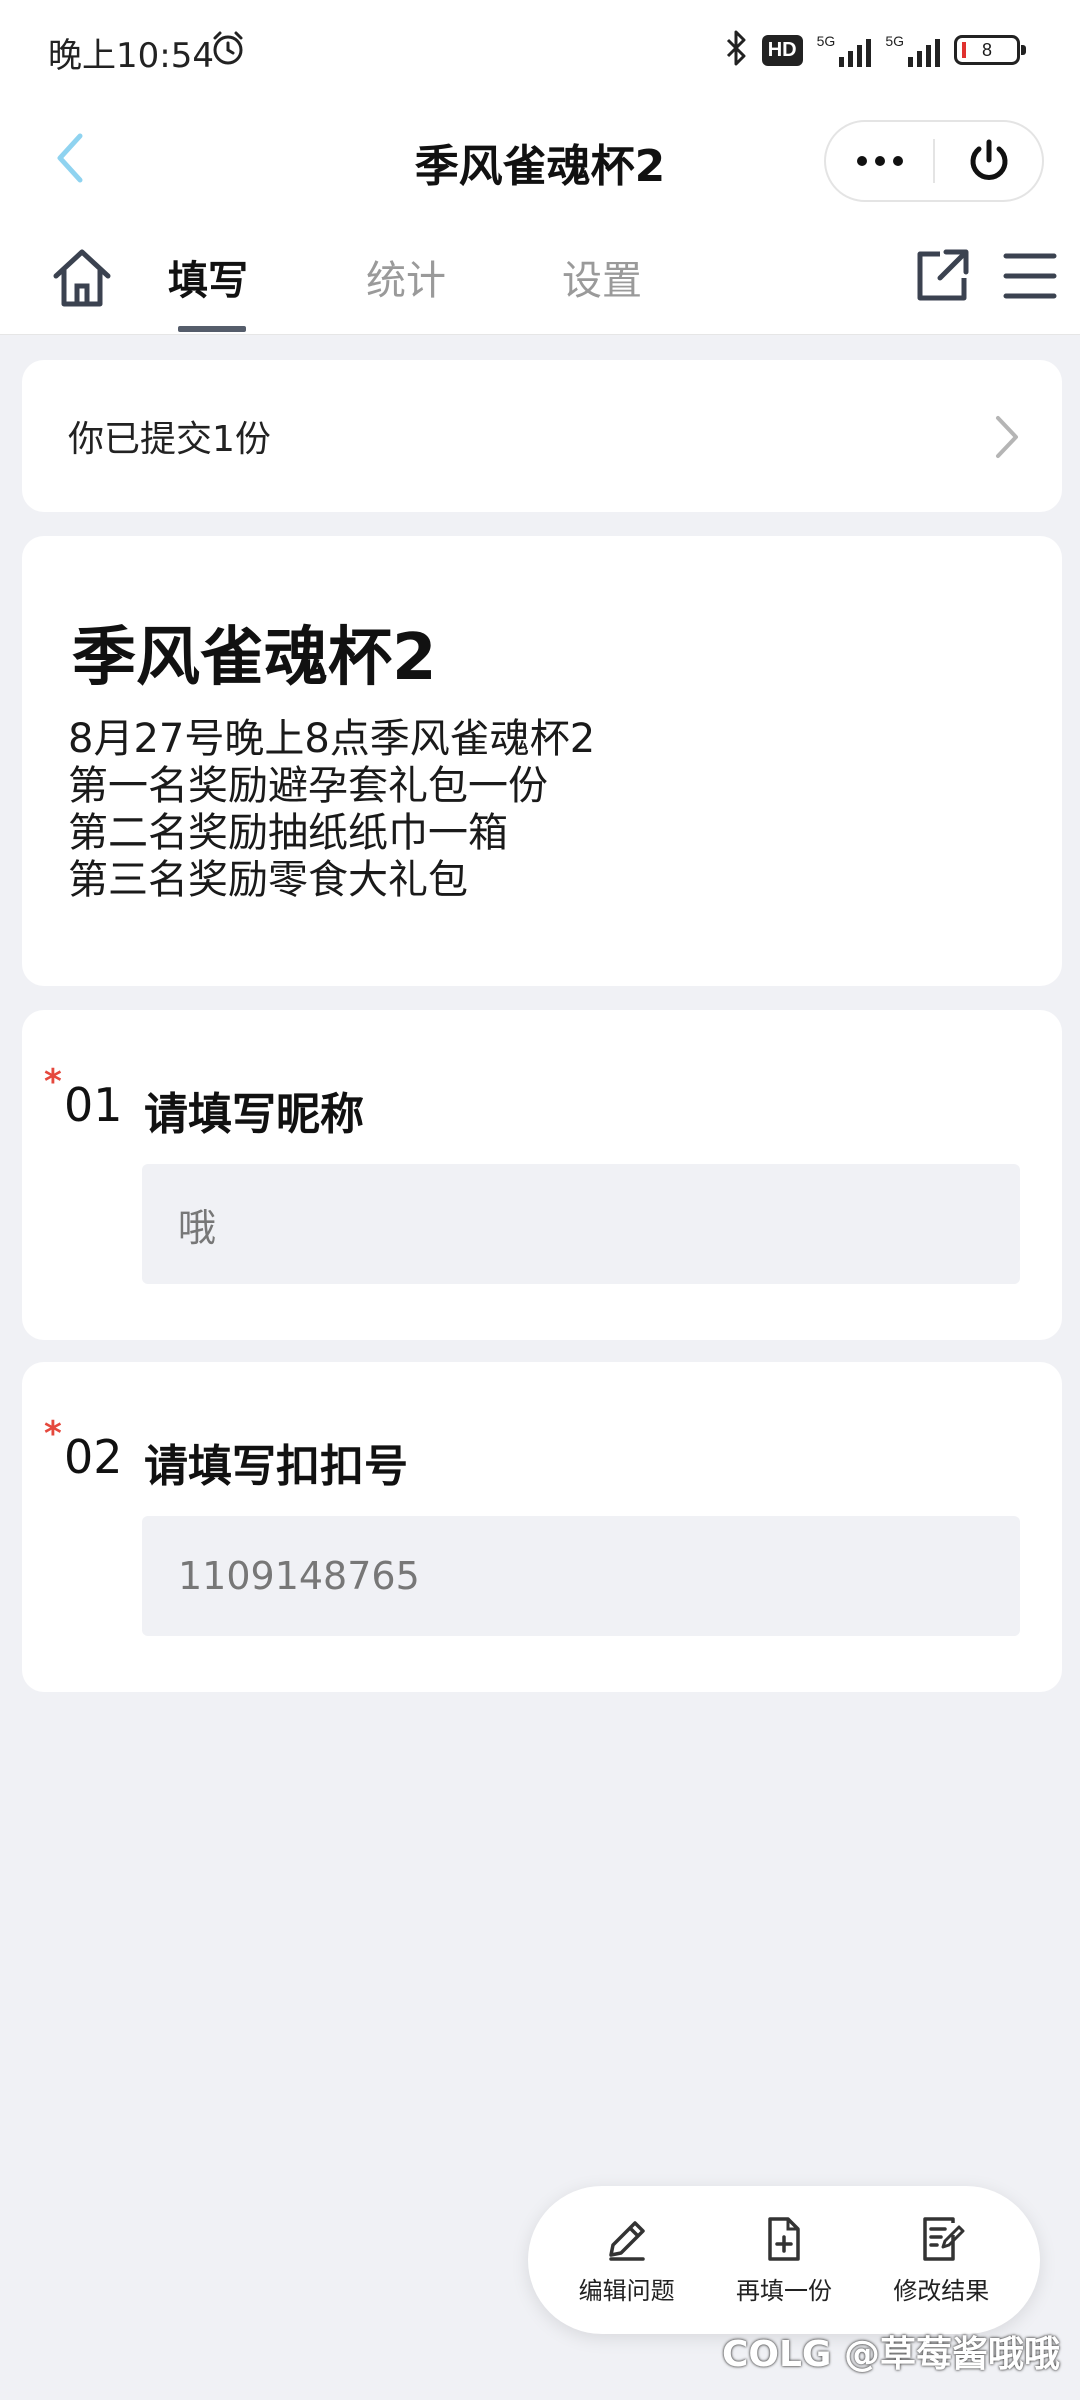  What do you see at coordinates (540, 160) in the screenshot?
I see `nav-bar: 季风雀魂杯2` at bounding box center [540, 160].